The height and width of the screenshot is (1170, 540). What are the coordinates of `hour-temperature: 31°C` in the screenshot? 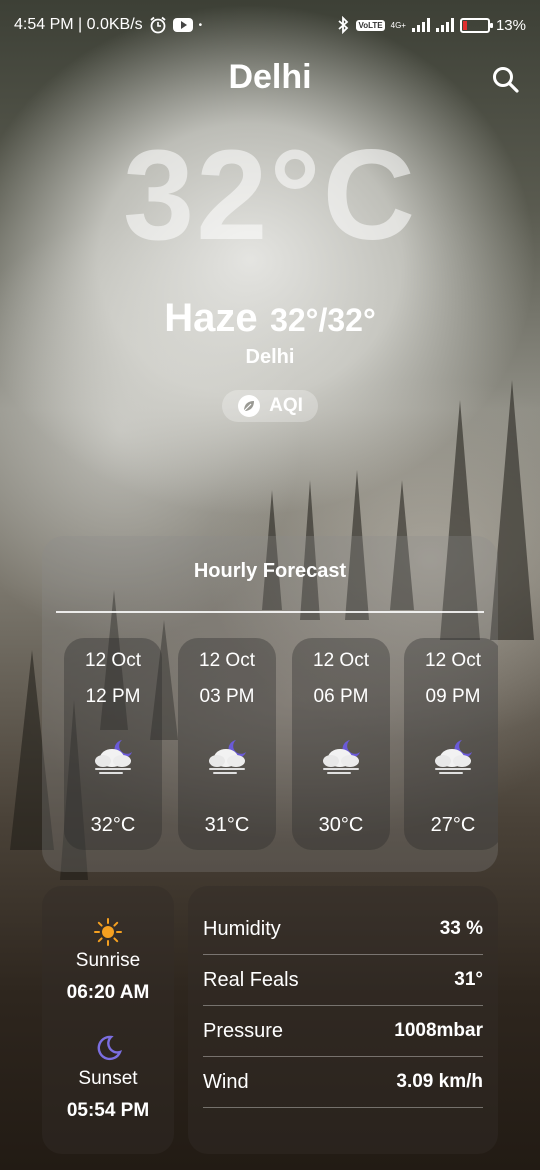 It's located at (227, 825).